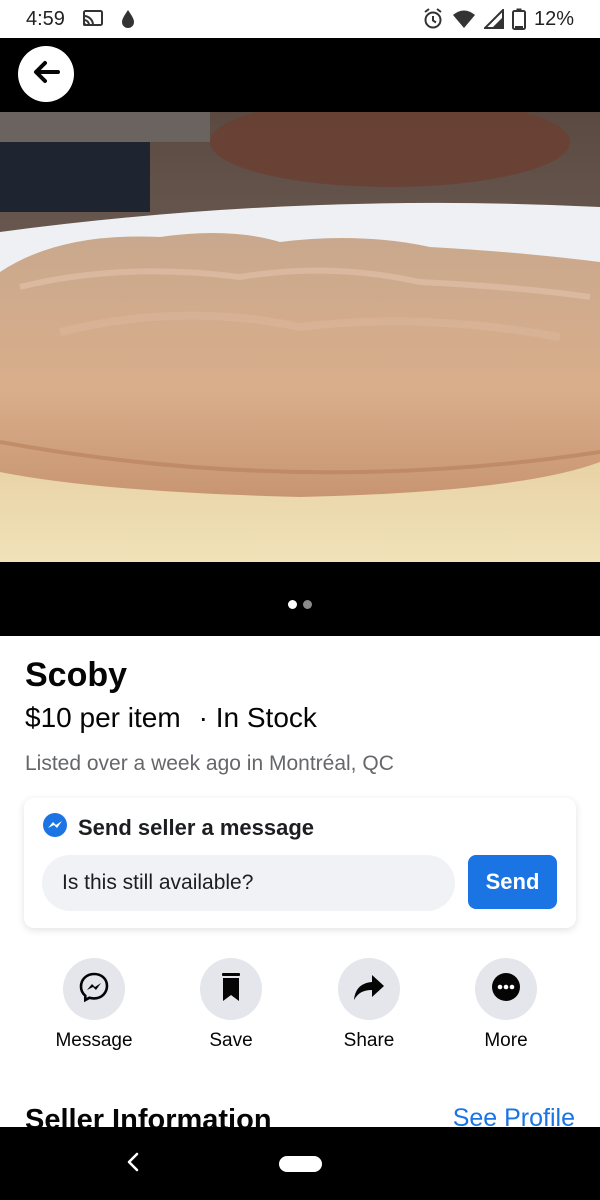  Describe the element at coordinates (493, 19) in the screenshot. I see `signal-icon` at that location.